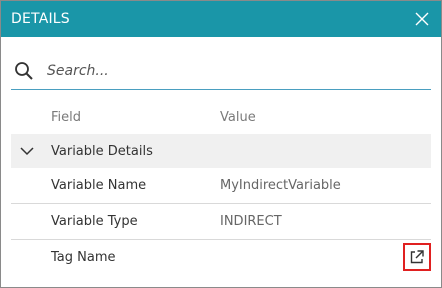 This screenshot has height=288, width=442. What do you see at coordinates (251, 221) in the screenshot?
I see `field-value: INDIRECT` at bounding box center [251, 221].